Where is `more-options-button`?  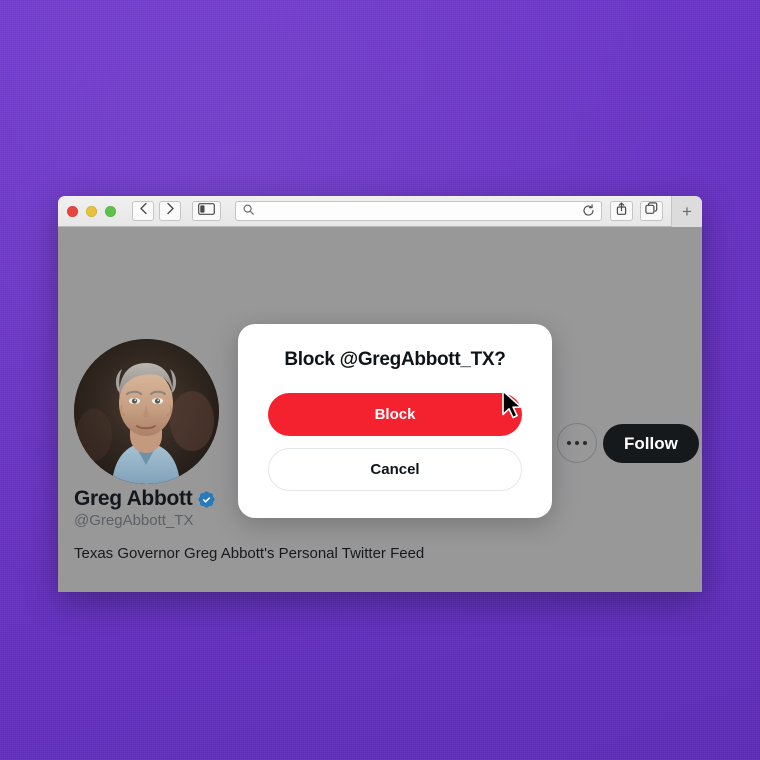 more-options-button is located at coordinates (577, 443).